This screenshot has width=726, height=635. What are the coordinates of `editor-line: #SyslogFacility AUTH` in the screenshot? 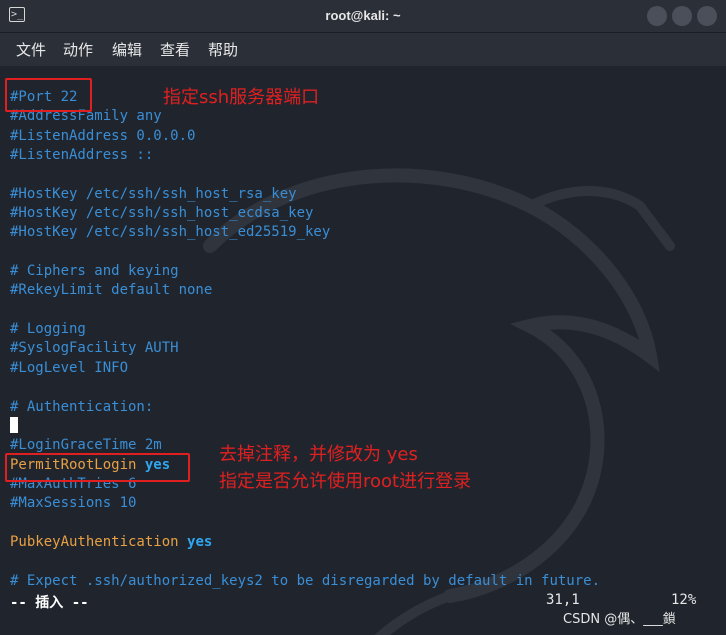 It's located at (305, 348).